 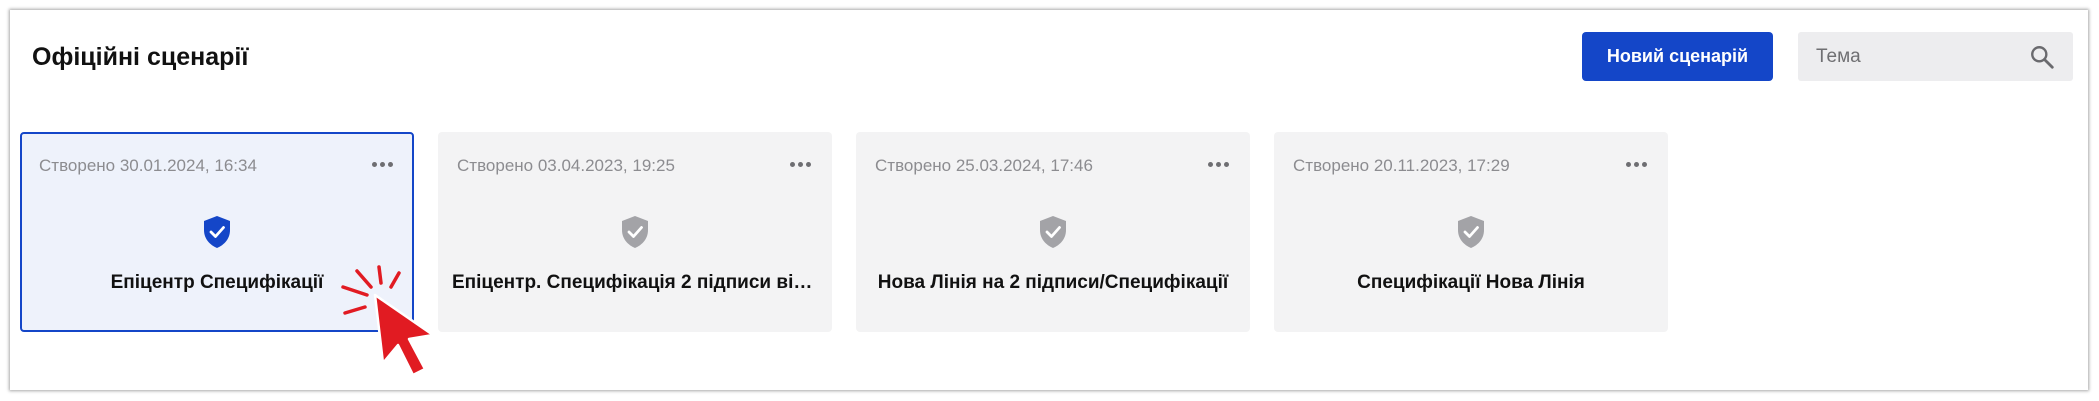 I want to click on card-title: Епіцентр Специфікації, so click(x=217, y=282).